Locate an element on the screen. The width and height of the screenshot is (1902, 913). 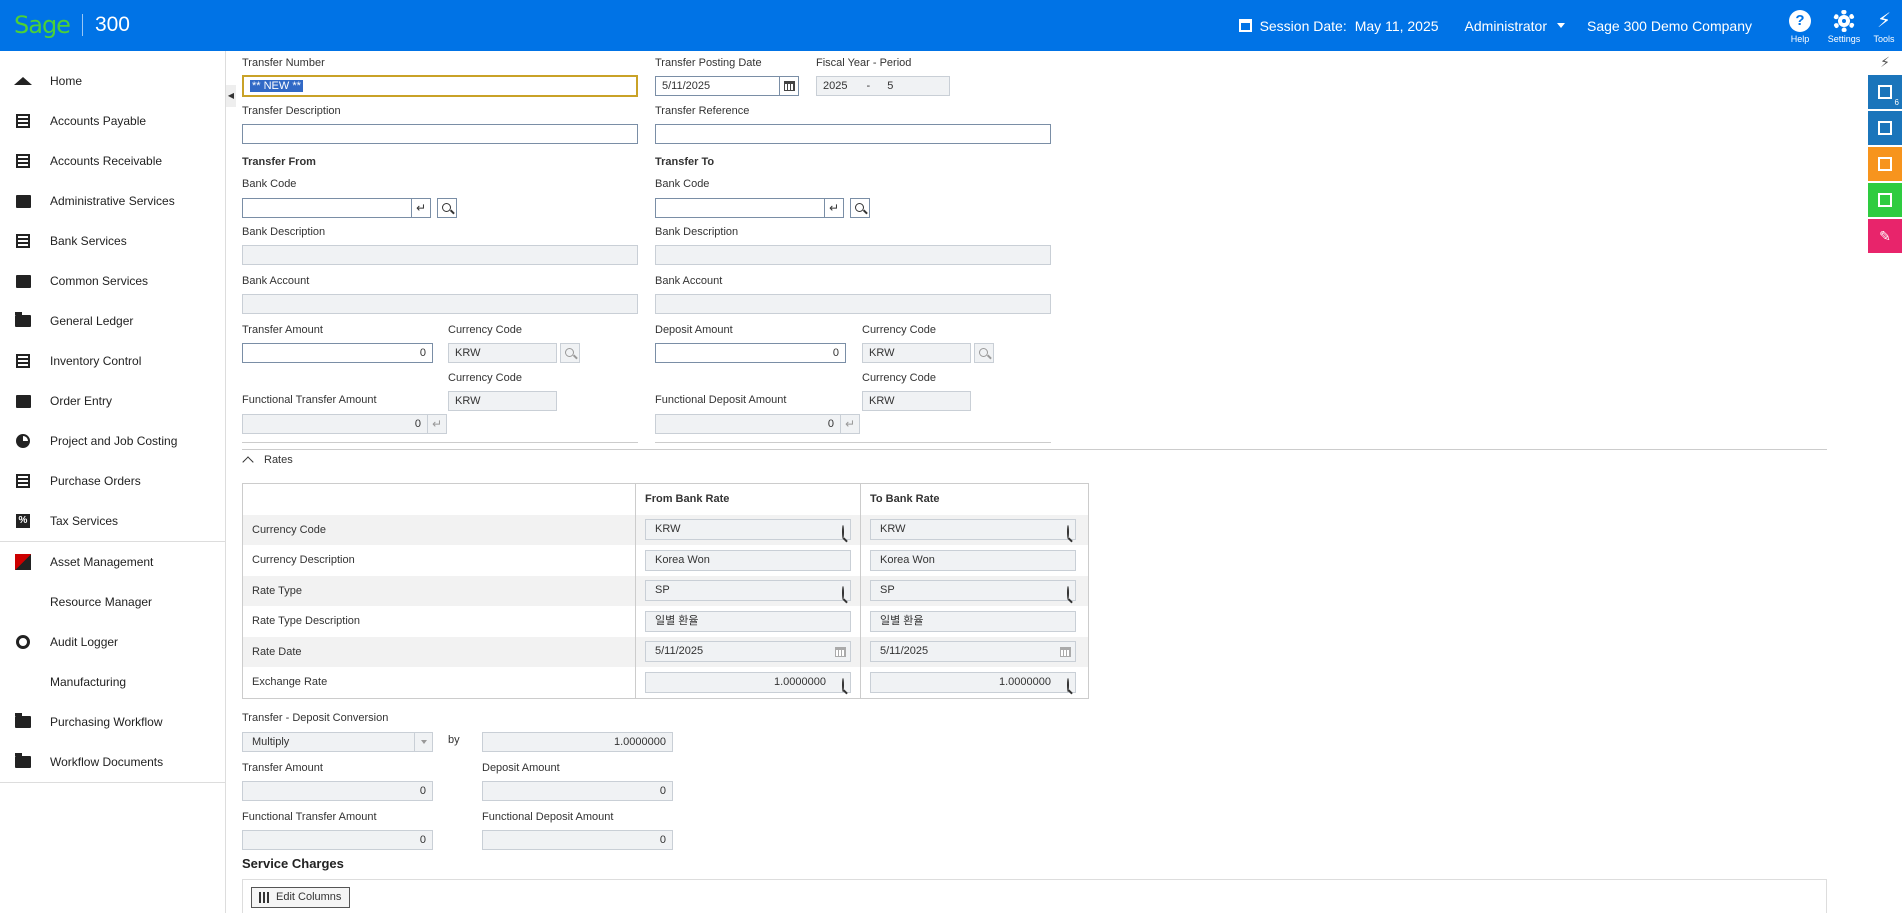
gear-icon is located at coordinates (23, 642).